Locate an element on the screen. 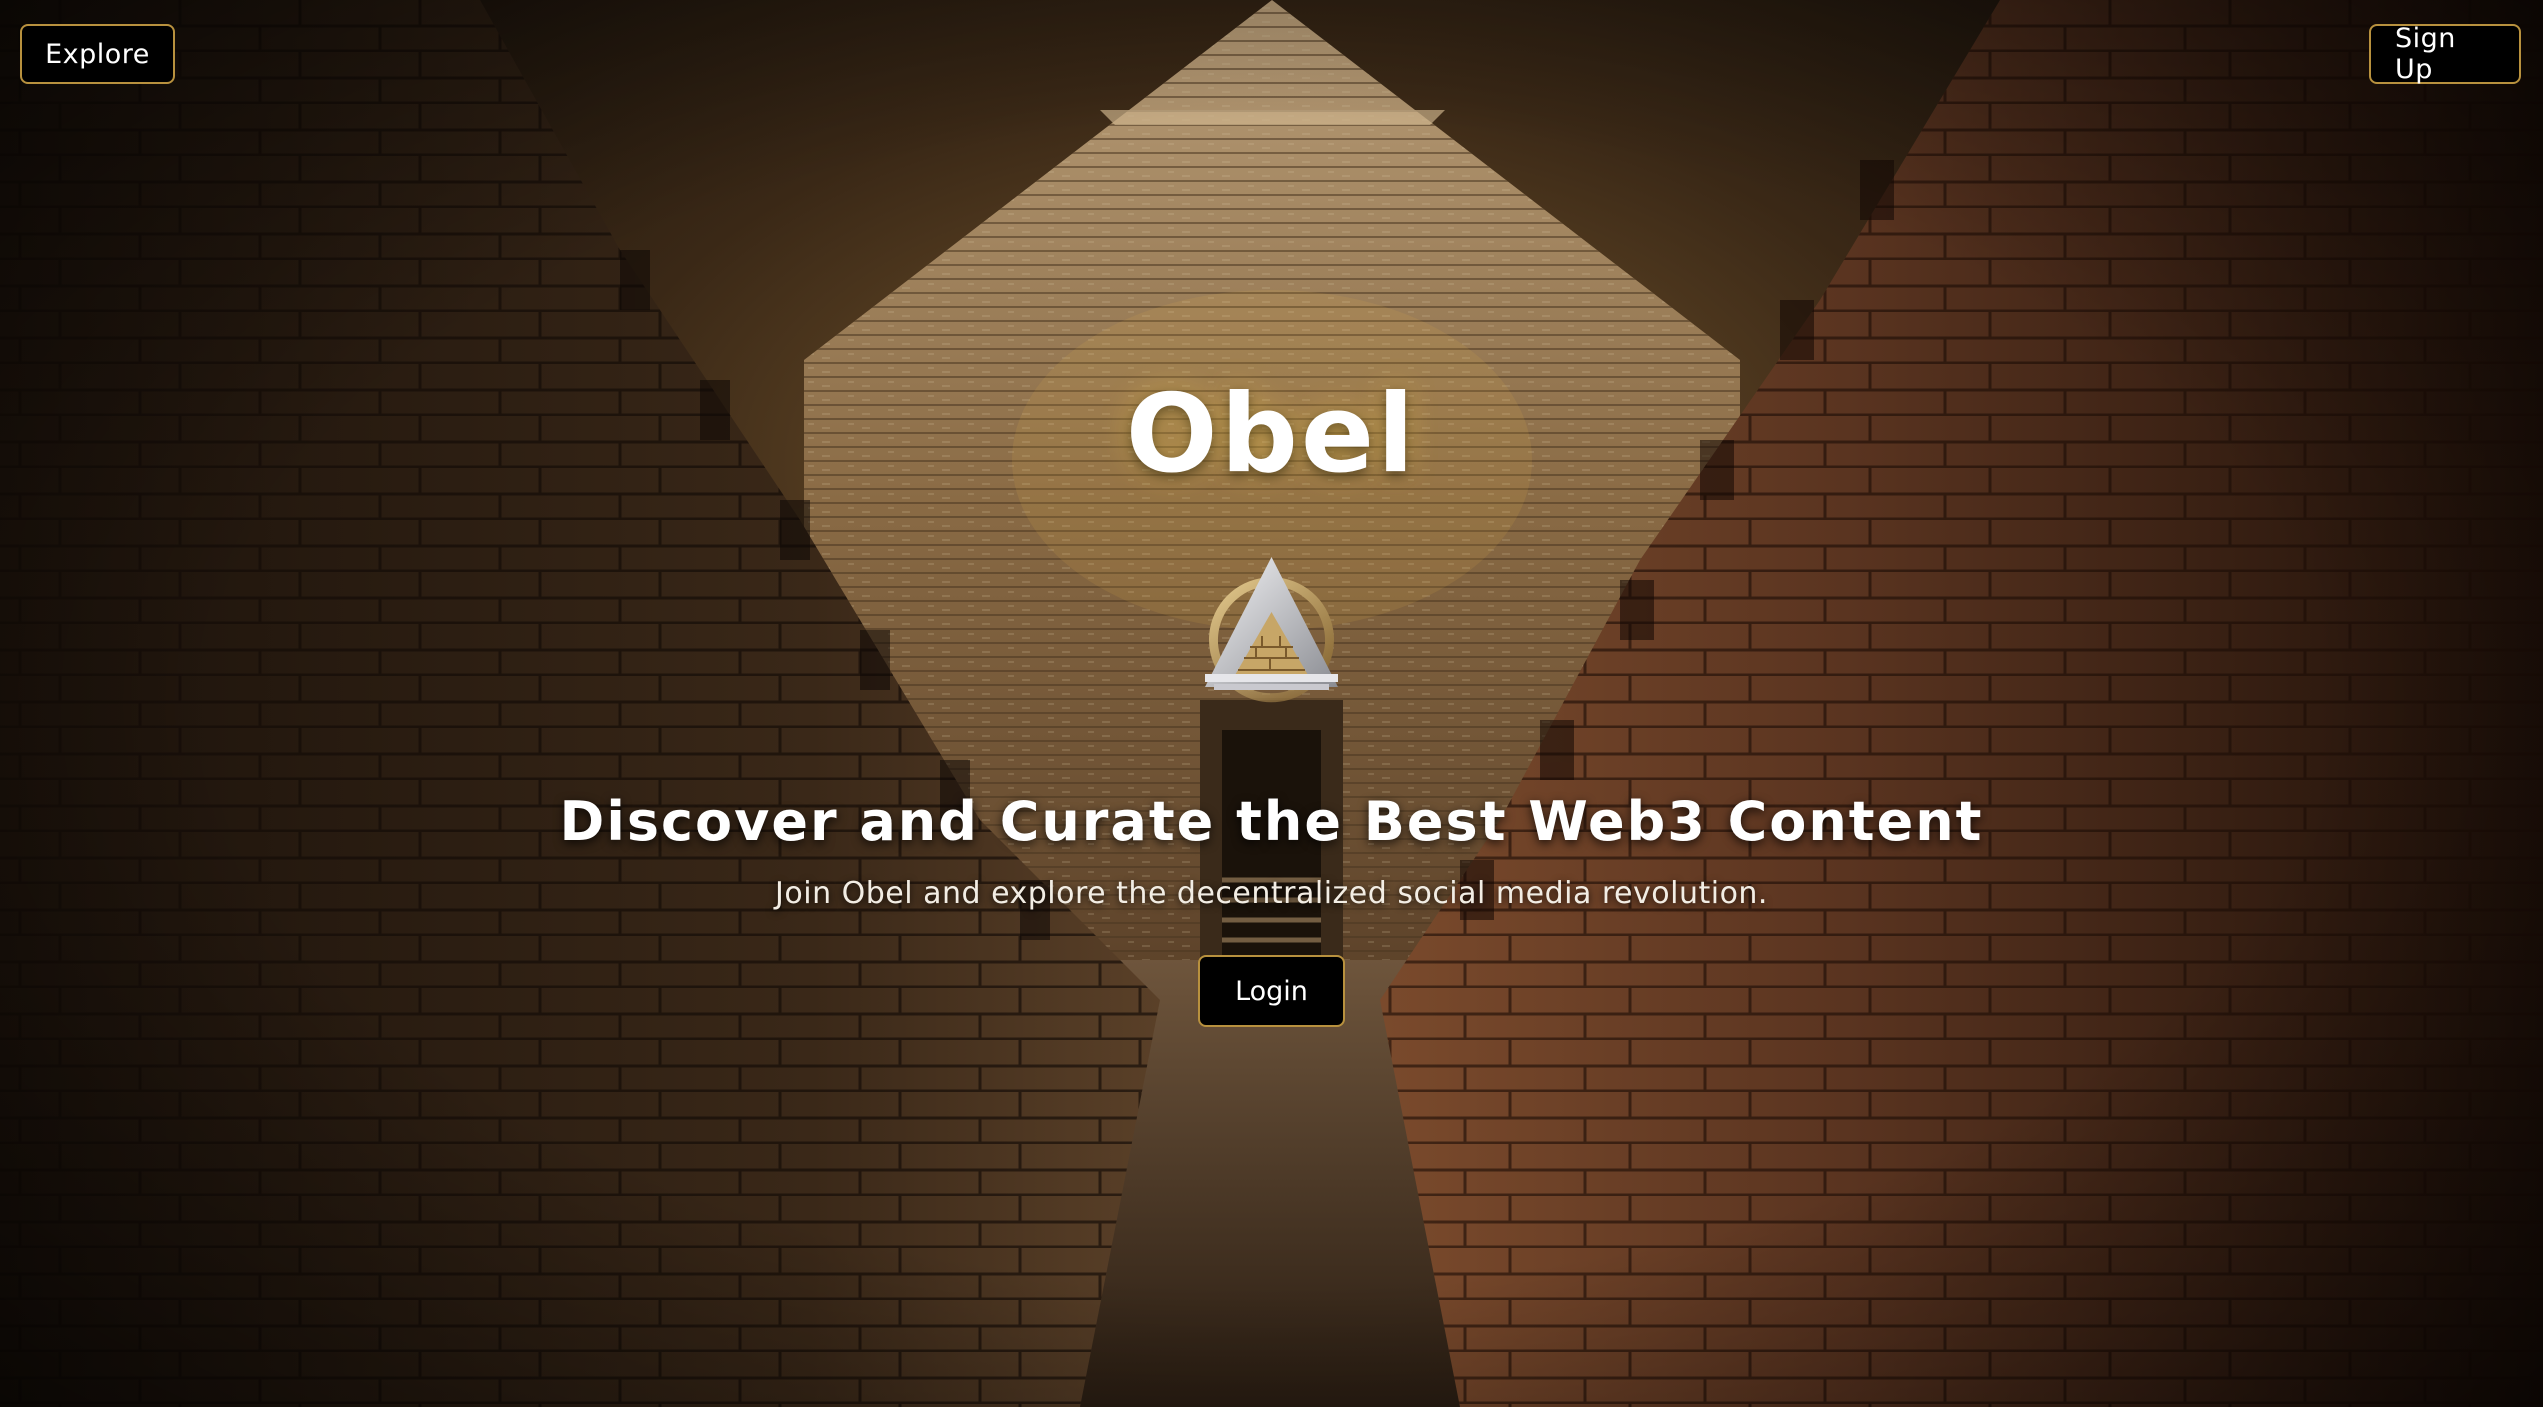 The image size is (2543, 1407). login-button: Login is located at coordinates (1271, 991).